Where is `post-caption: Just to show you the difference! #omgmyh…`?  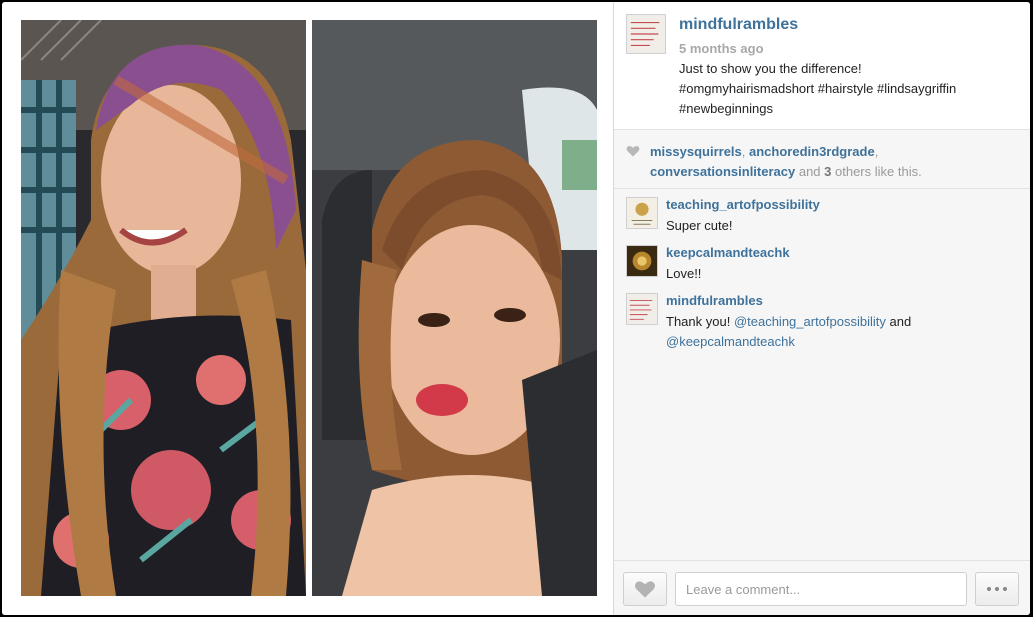 post-caption: Just to show you the difference! #omgmyh… is located at coordinates (844, 89).